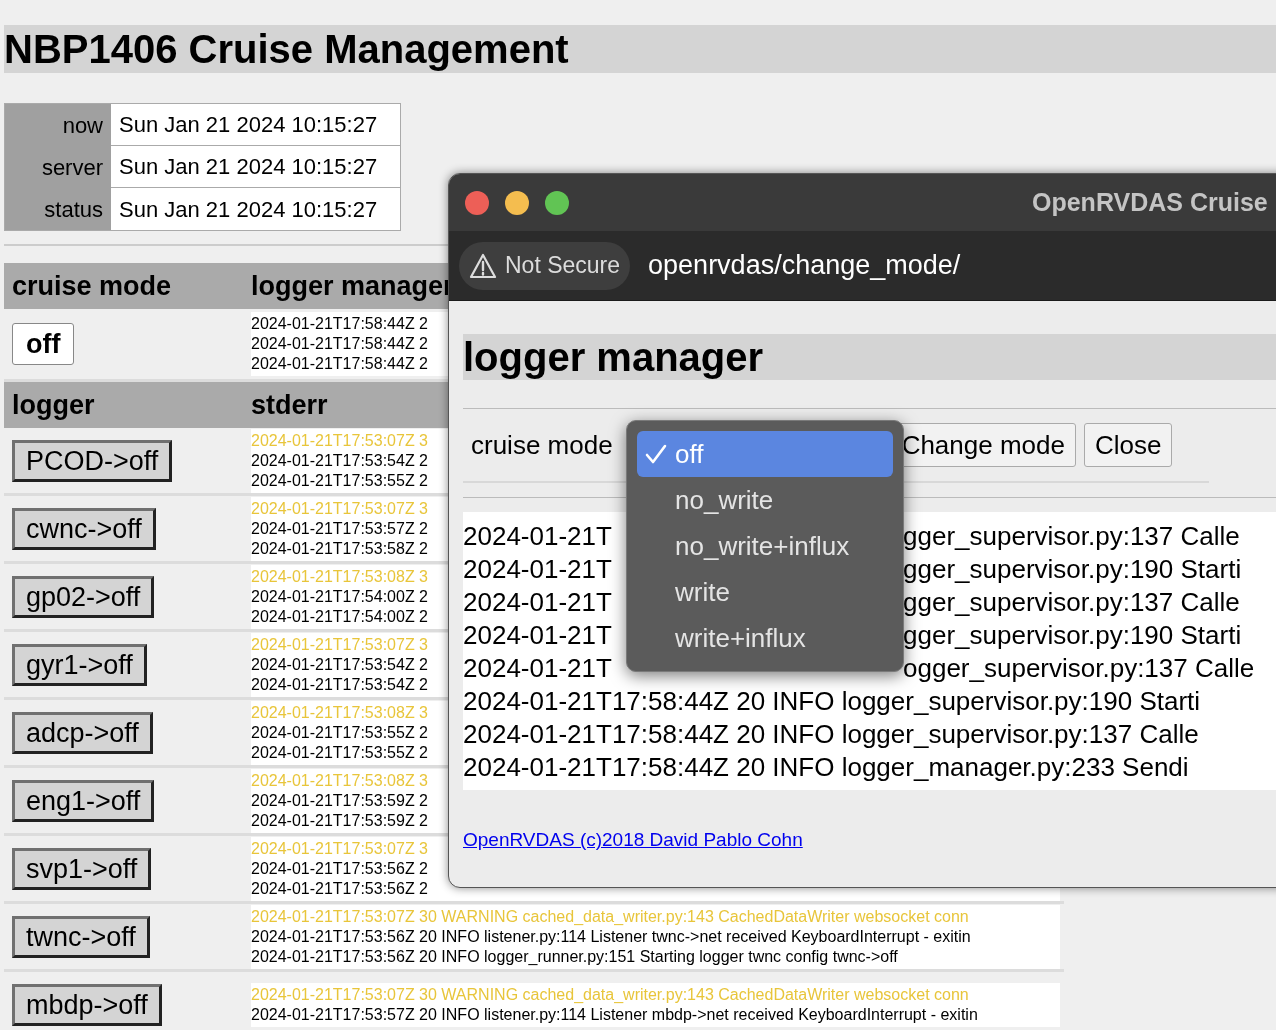 This screenshot has height=1030, width=1276. I want to click on dropdown-option: off, so click(765, 454).